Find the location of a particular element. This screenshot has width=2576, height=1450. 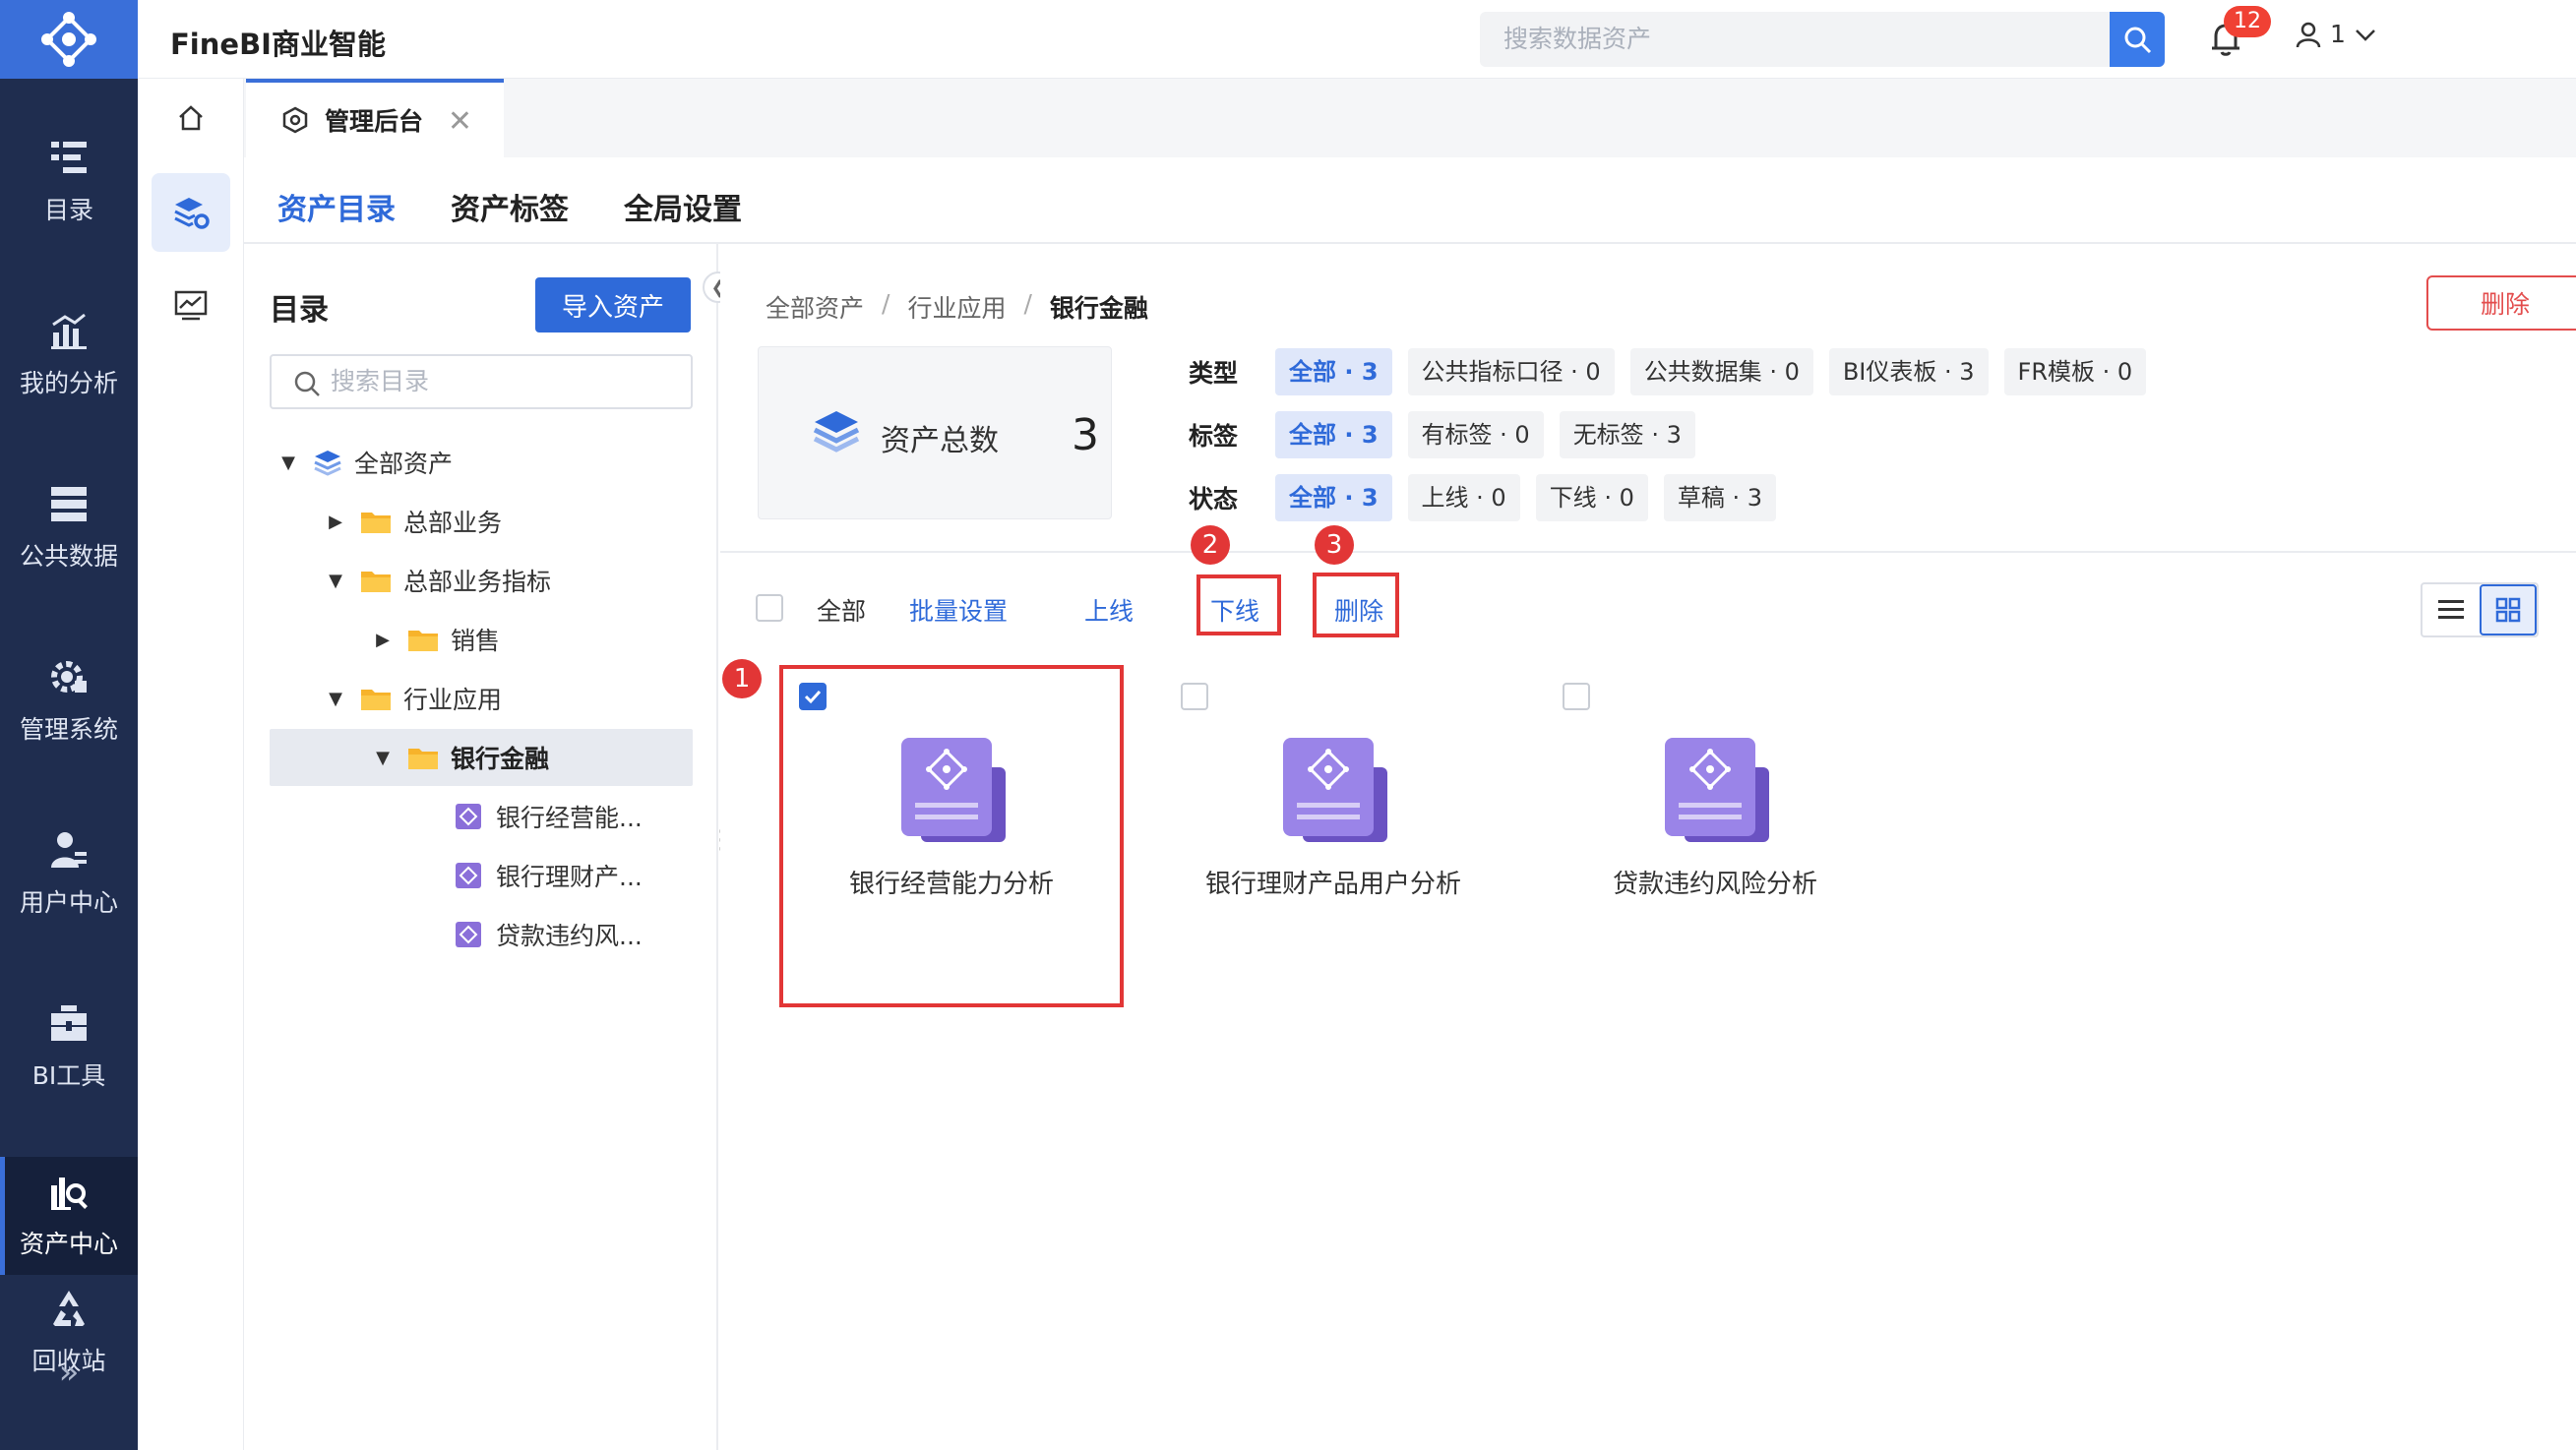

asset-title: 银行经营能力分析 is located at coordinates (951, 884).